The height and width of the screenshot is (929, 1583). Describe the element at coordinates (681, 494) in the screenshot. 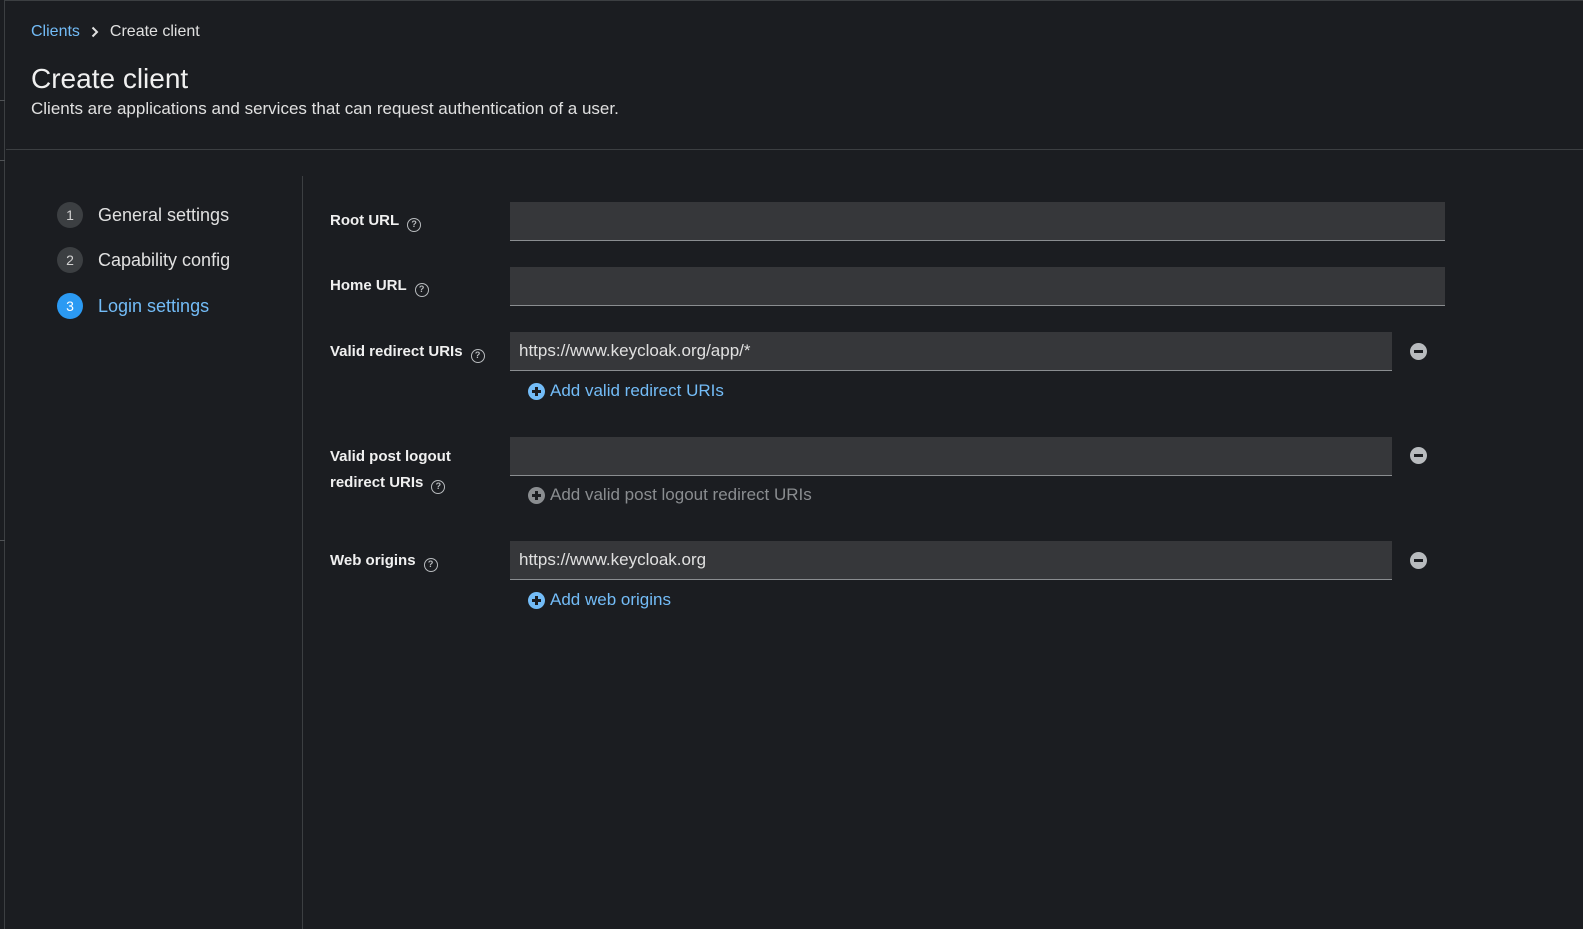

I see `add-valid-post-logout-redirect-uris-label: Add valid post logout redirect URIs` at that location.